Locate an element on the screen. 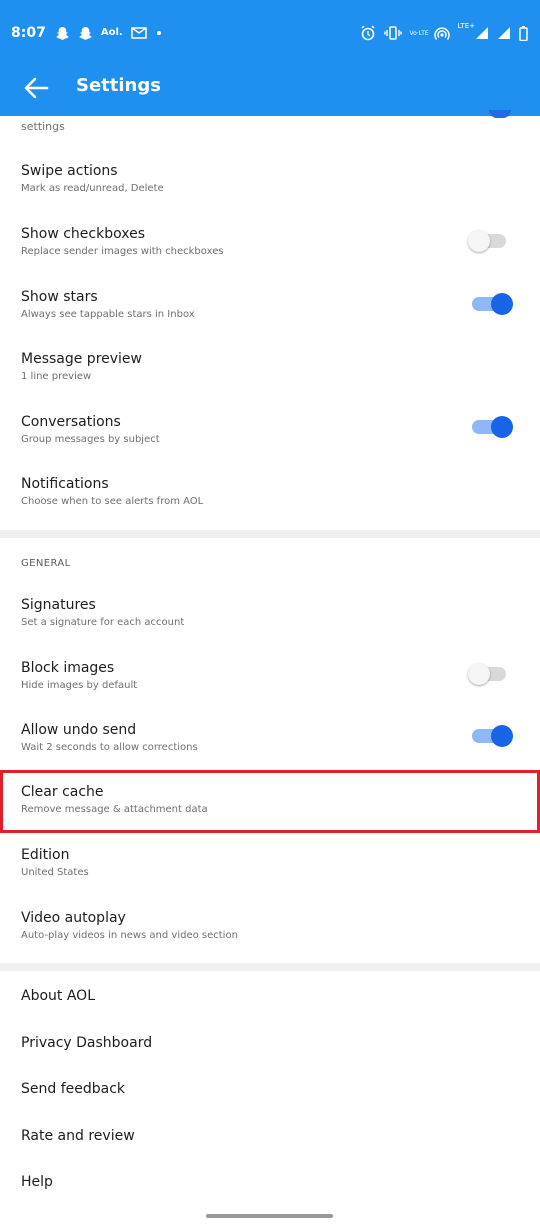 This screenshot has width=540, height=1230. setting-title: Conversations is located at coordinates (71, 422).